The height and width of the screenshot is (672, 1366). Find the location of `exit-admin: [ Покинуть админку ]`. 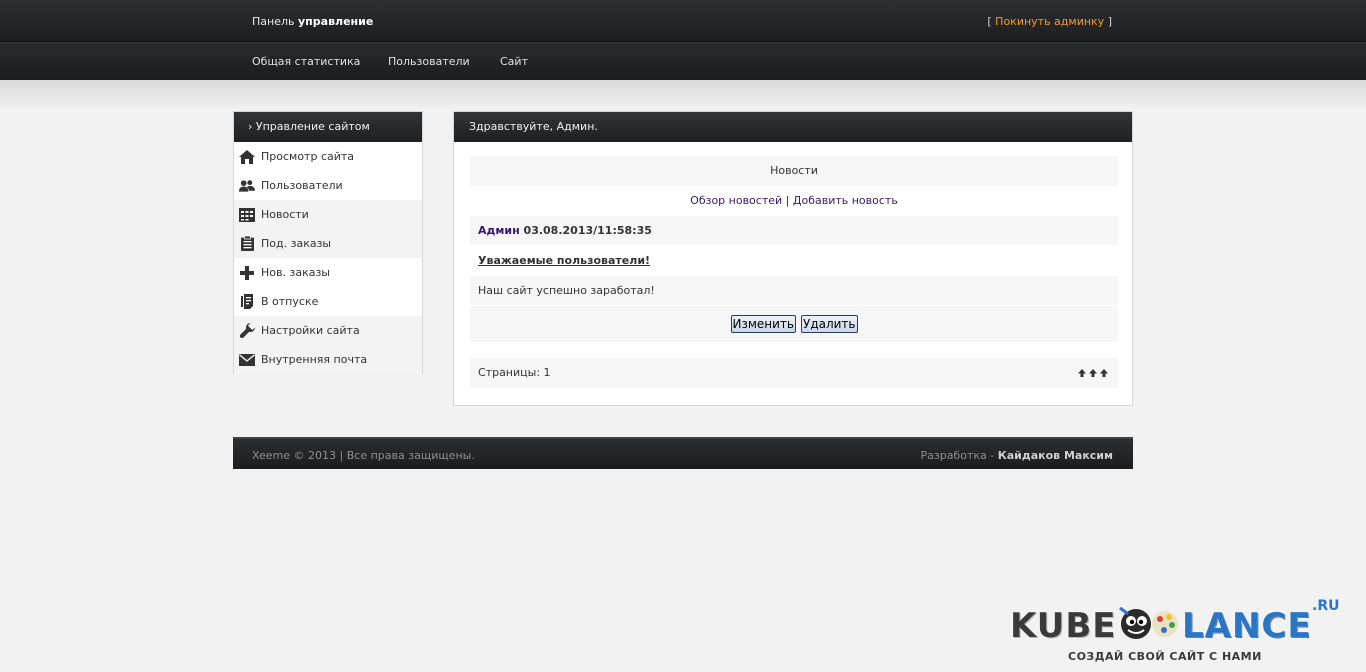

exit-admin: [ Покинуть админку ] is located at coordinates (1049, 21).